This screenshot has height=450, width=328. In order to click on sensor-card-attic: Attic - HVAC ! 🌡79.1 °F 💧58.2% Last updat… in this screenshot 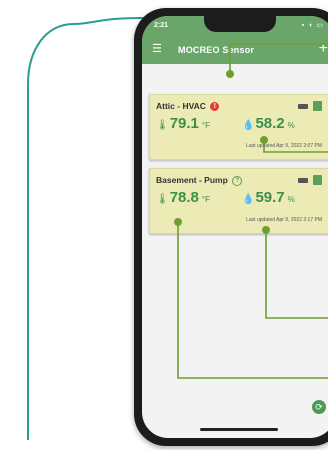, I will do `click(238, 127)`.